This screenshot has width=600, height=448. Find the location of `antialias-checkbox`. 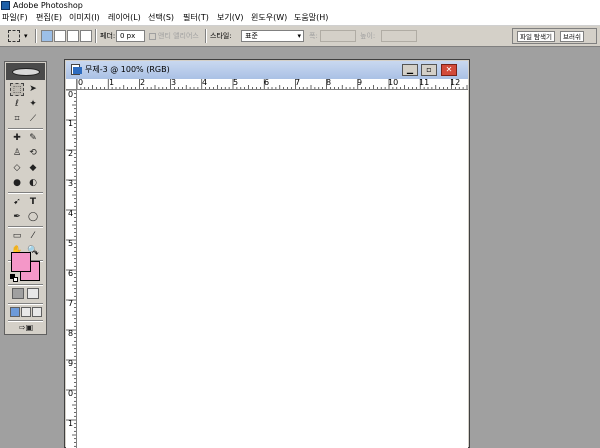

antialias-checkbox is located at coordinates (152, 36).